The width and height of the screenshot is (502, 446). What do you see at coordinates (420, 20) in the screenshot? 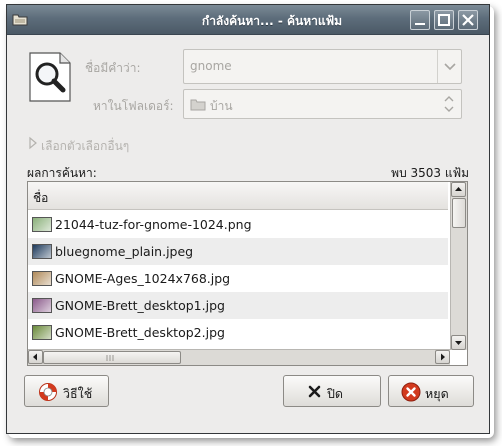
I see `minimize-button` at bounding box center [420, 20].